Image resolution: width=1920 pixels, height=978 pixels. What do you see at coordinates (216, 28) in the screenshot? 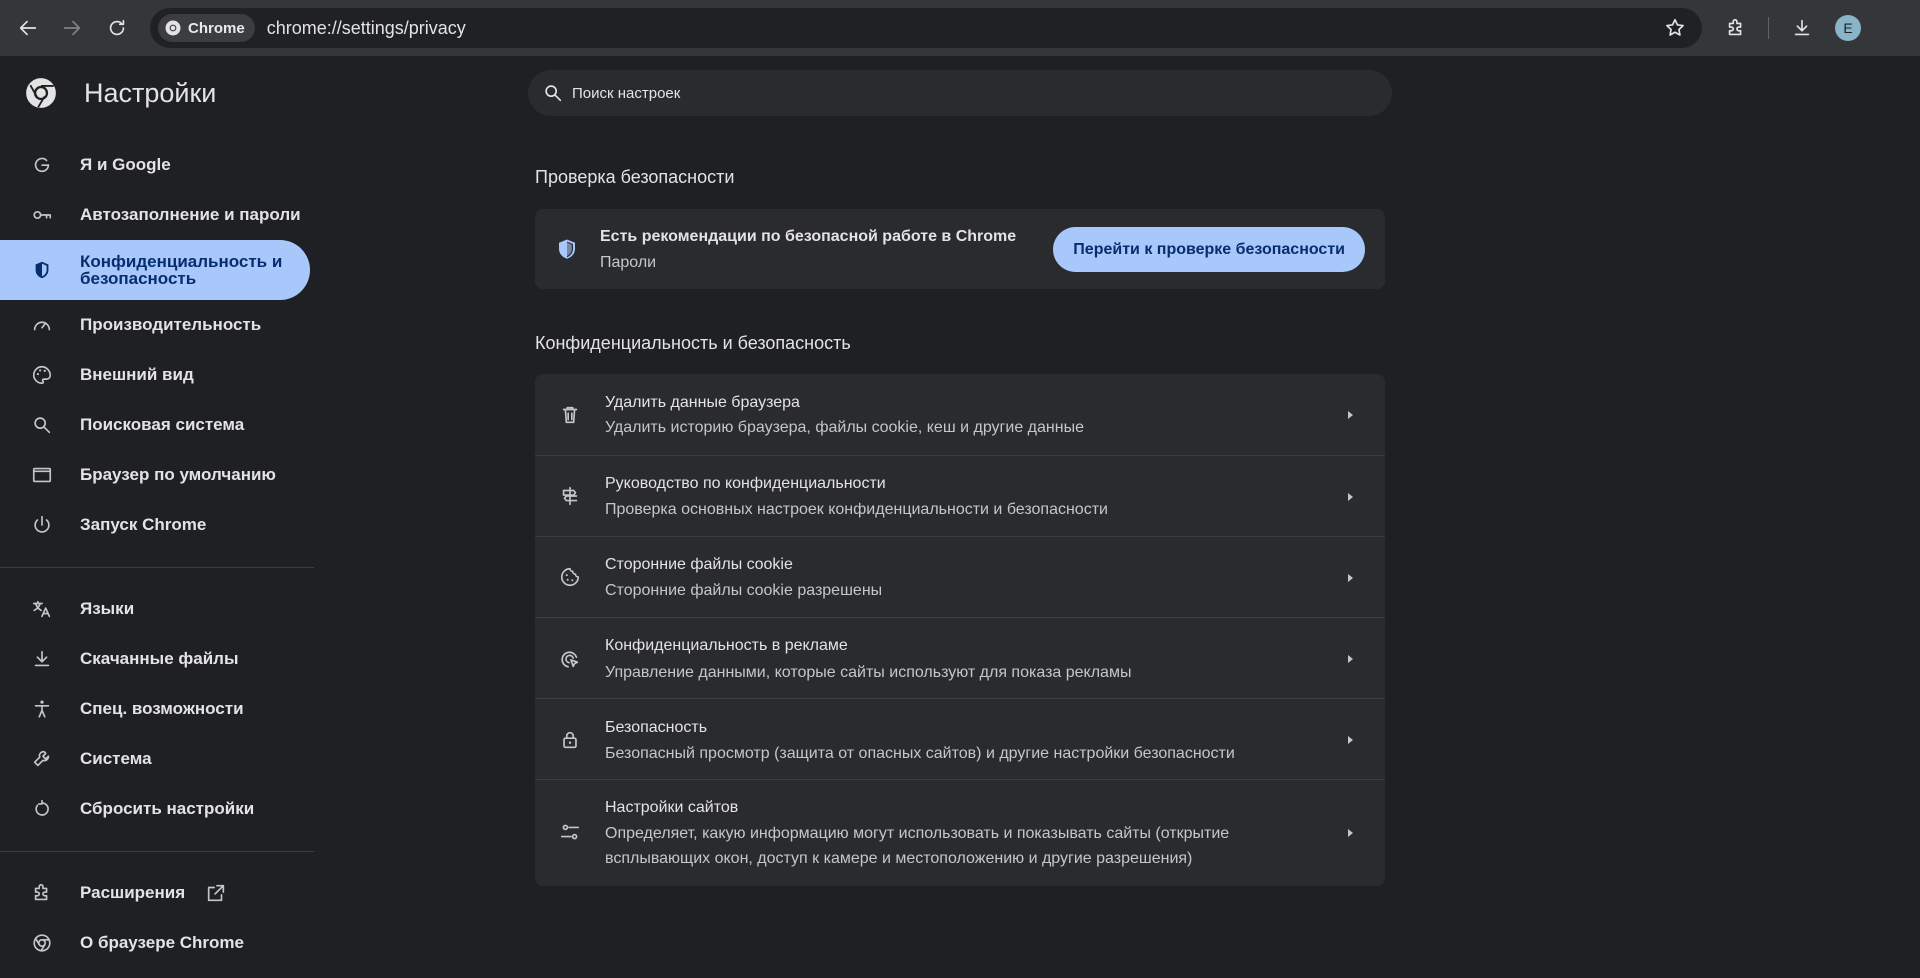
I see `site-chip-label: Chrome` at bounding box center [216, 28].